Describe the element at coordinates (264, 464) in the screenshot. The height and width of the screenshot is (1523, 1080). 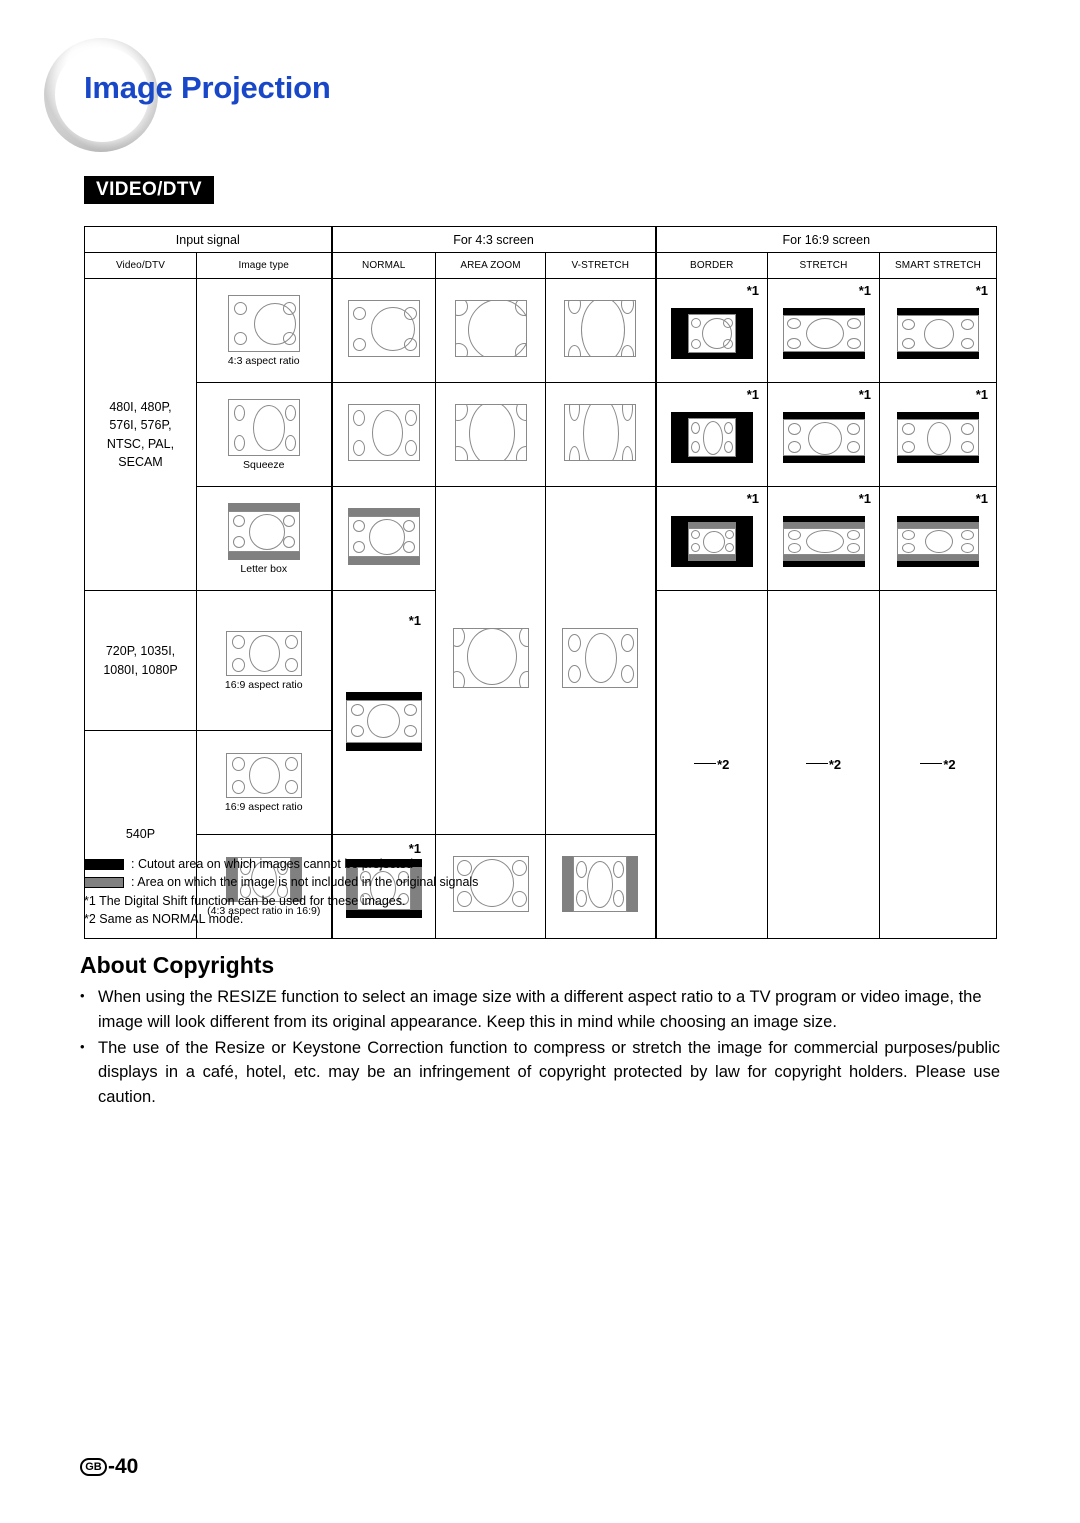
I see `caption-squeeze: Squeeze` at that location.